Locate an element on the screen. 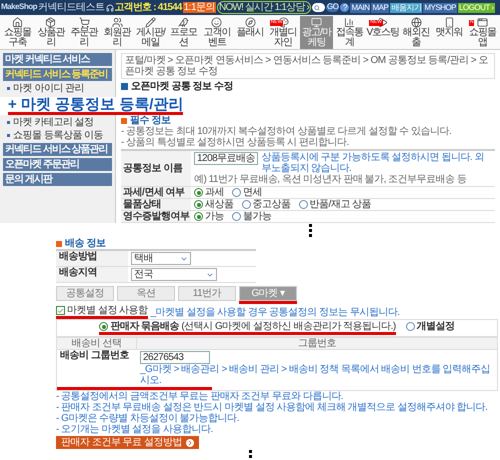 This screenshot has height=460, width=500. note-text: - 공통설정에서의 금액조건부 무료는 판매자 조건부 무료와 다릅니다. is located at coordinates (200, 396).